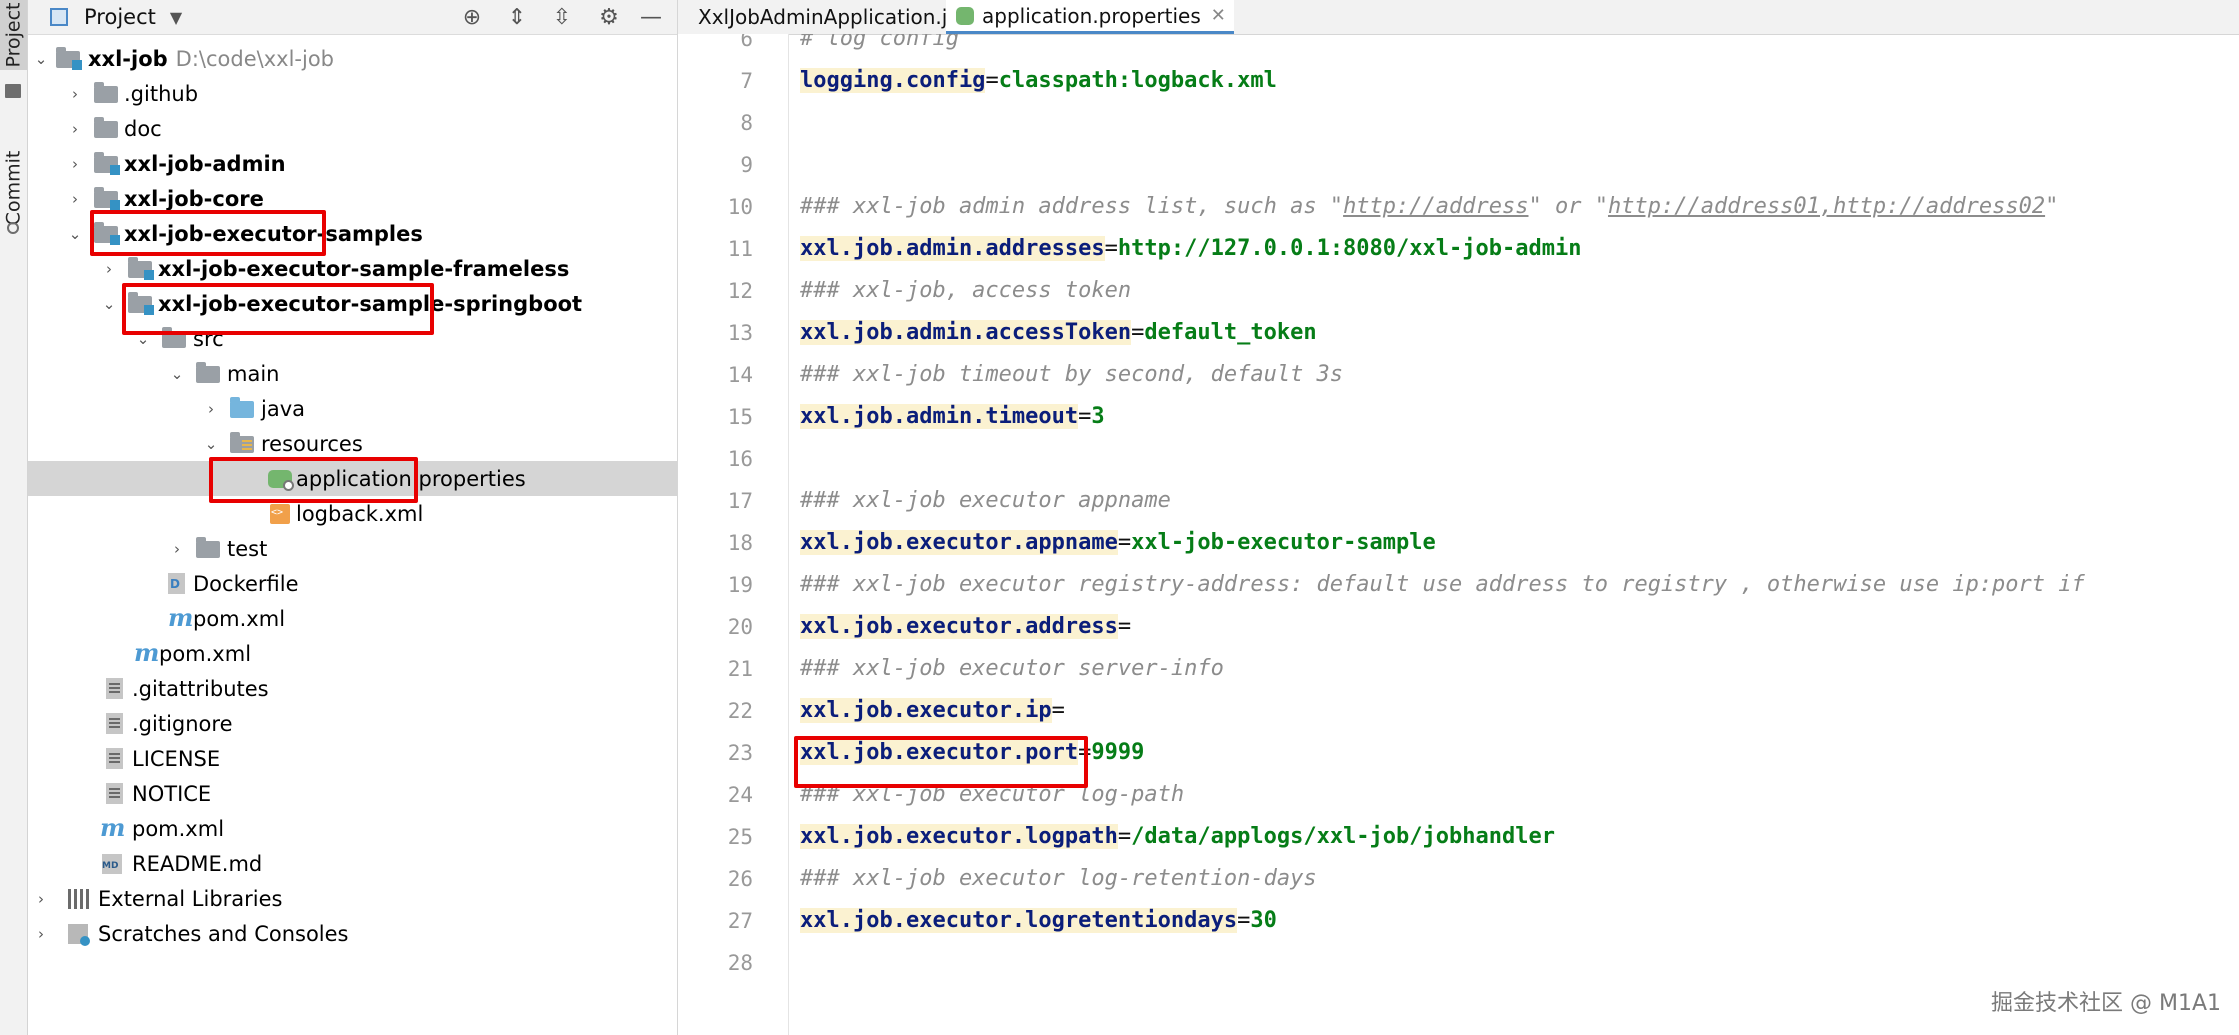  I want to click on module-folder-icon, so click(107, 163).